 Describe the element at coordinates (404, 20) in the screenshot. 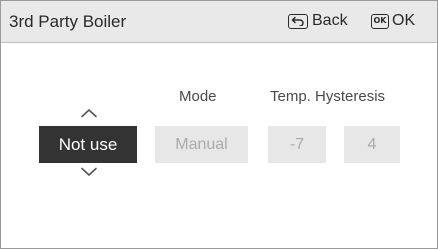

I see `ok-label: OK` at that location.